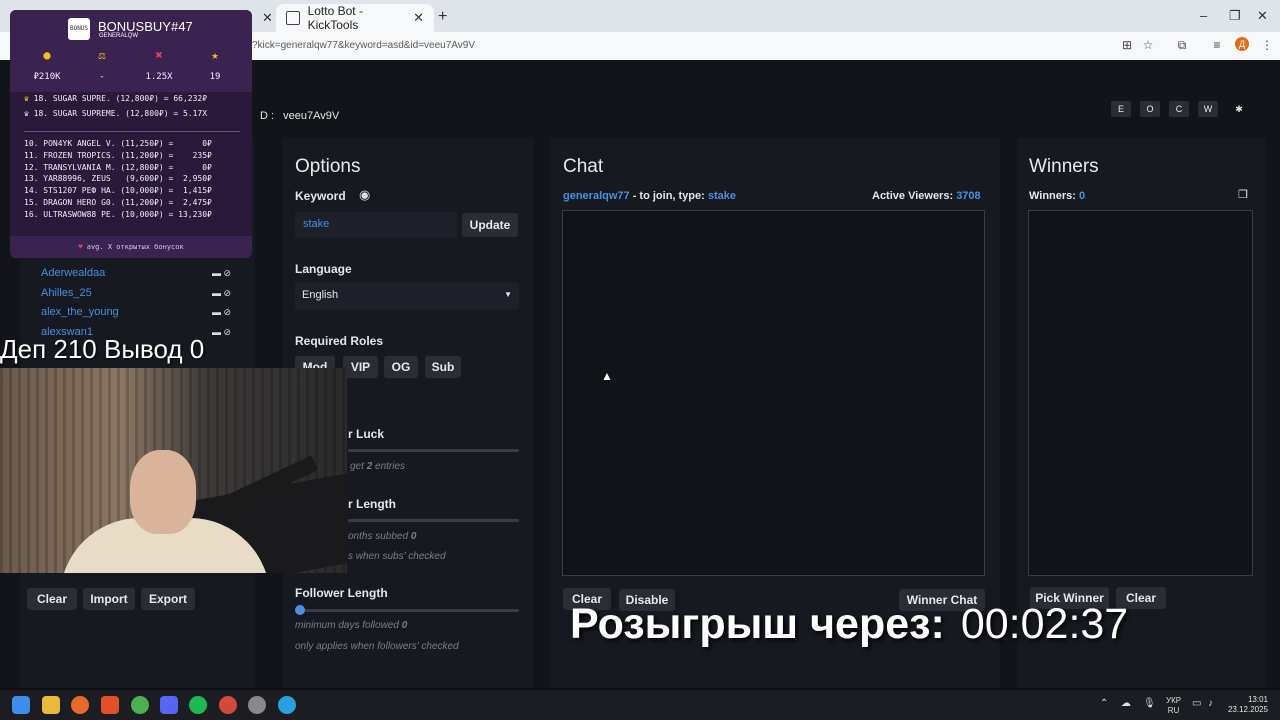 Image resolution: width=1280 pixels, height=720 pixels. I want to click on pill-star: ✱, so click(1239, 109).